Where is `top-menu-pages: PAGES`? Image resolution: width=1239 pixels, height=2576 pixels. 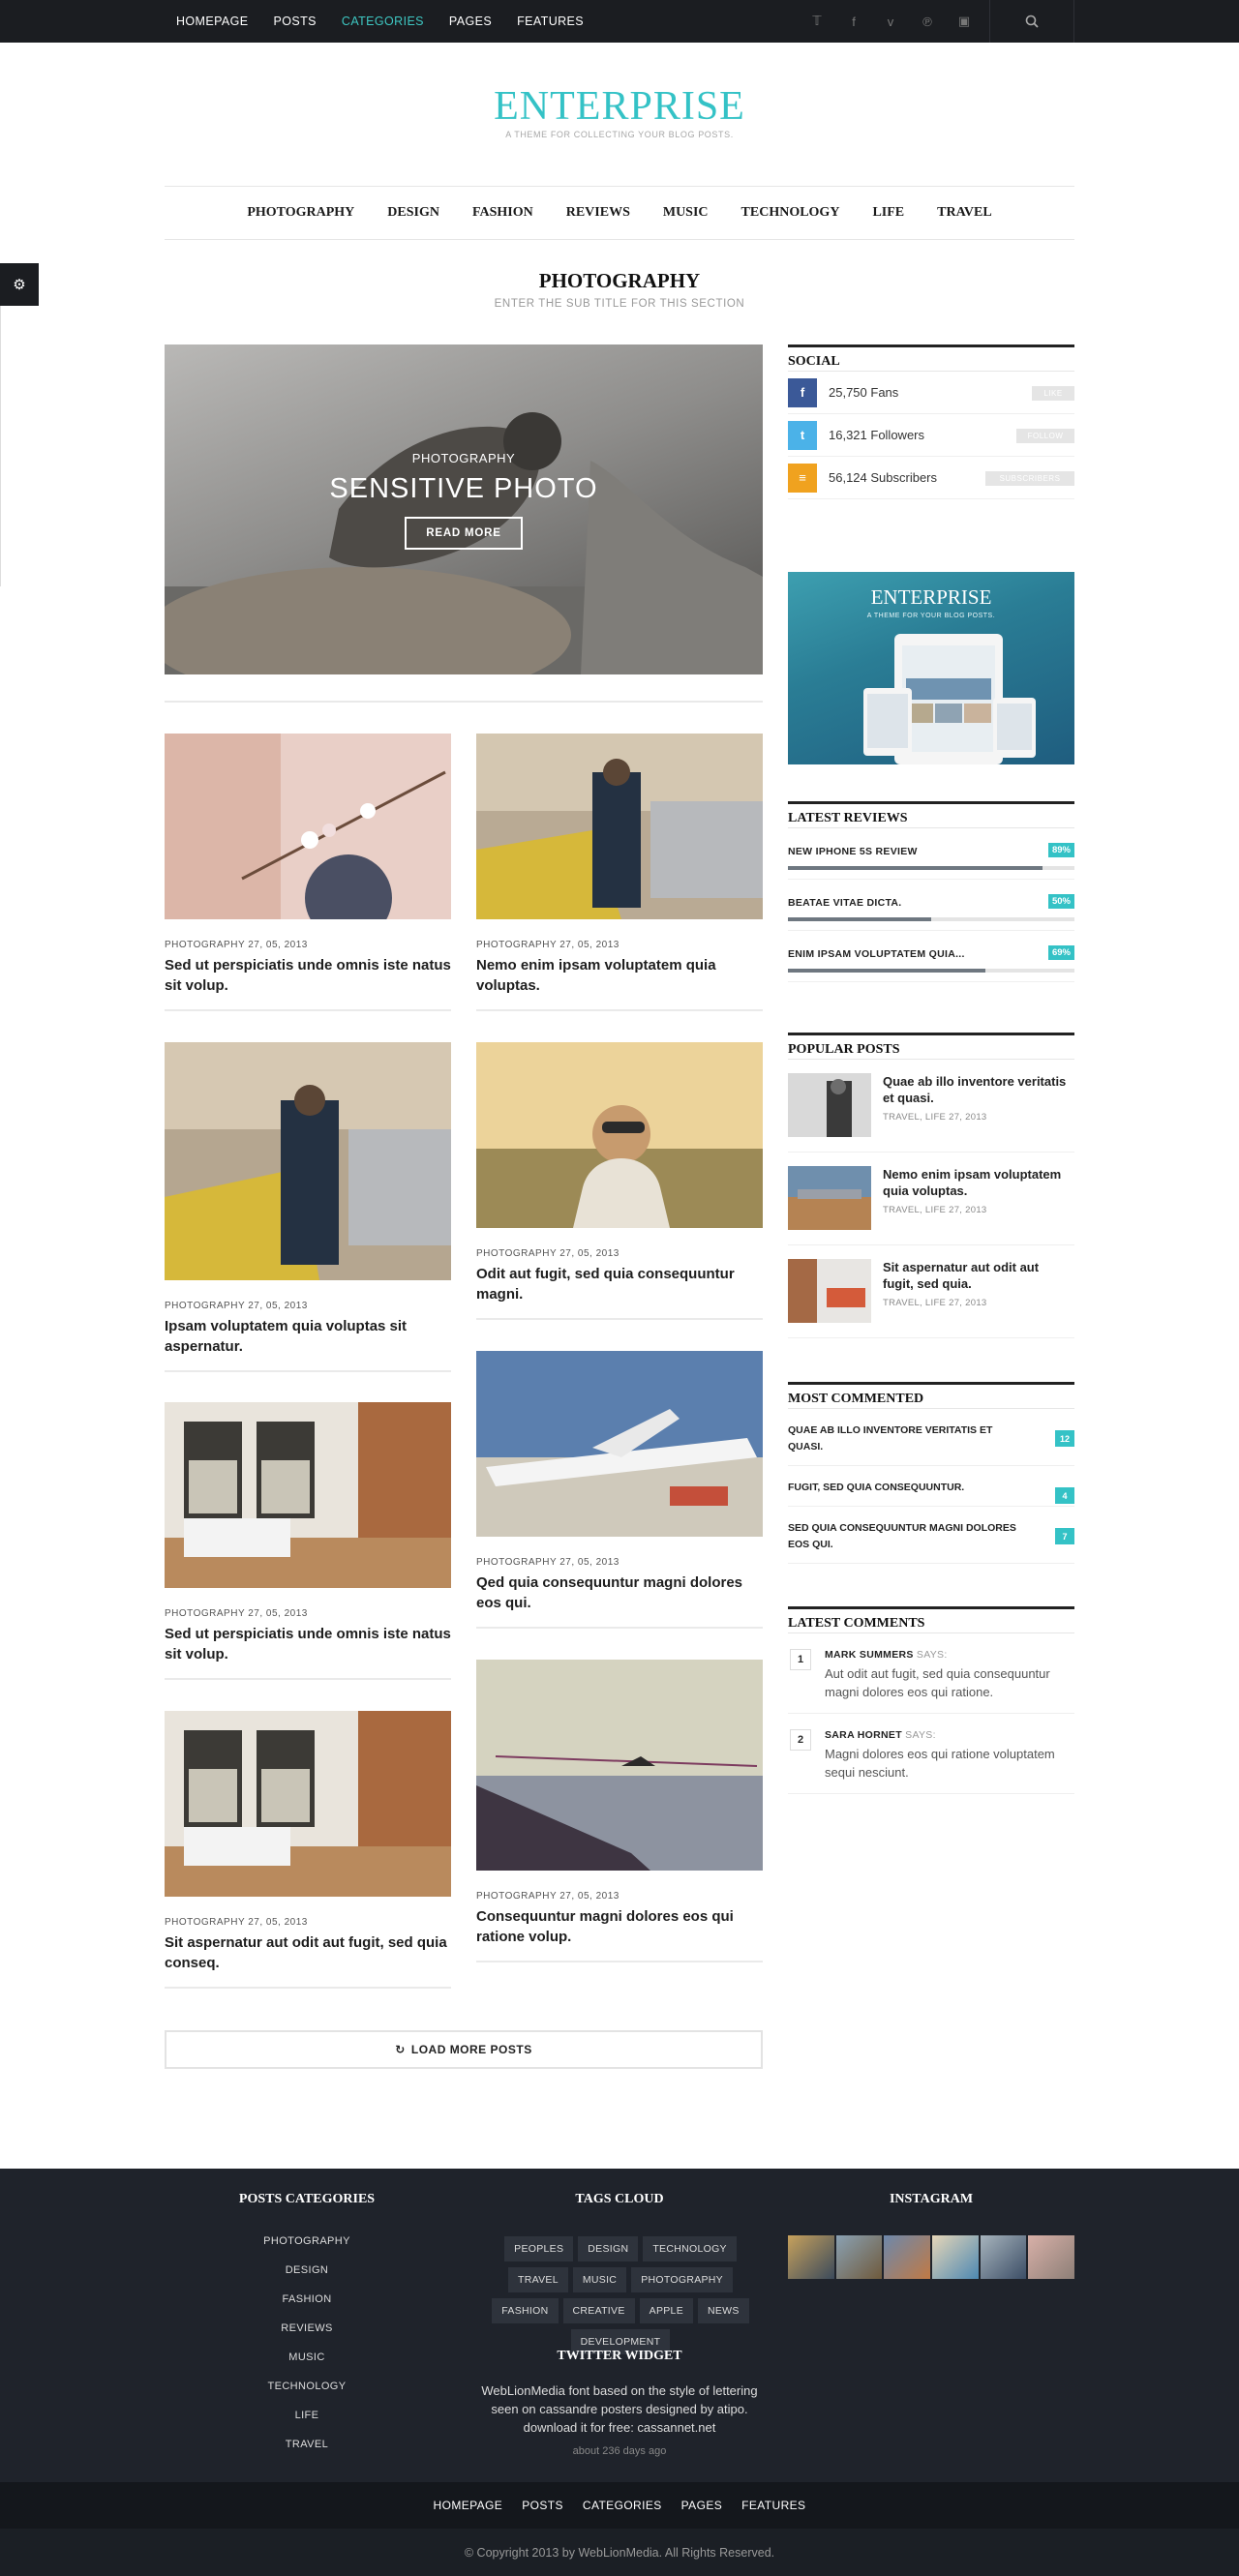
top-menu-pages: PAGES is located at coordinates (470, 21).